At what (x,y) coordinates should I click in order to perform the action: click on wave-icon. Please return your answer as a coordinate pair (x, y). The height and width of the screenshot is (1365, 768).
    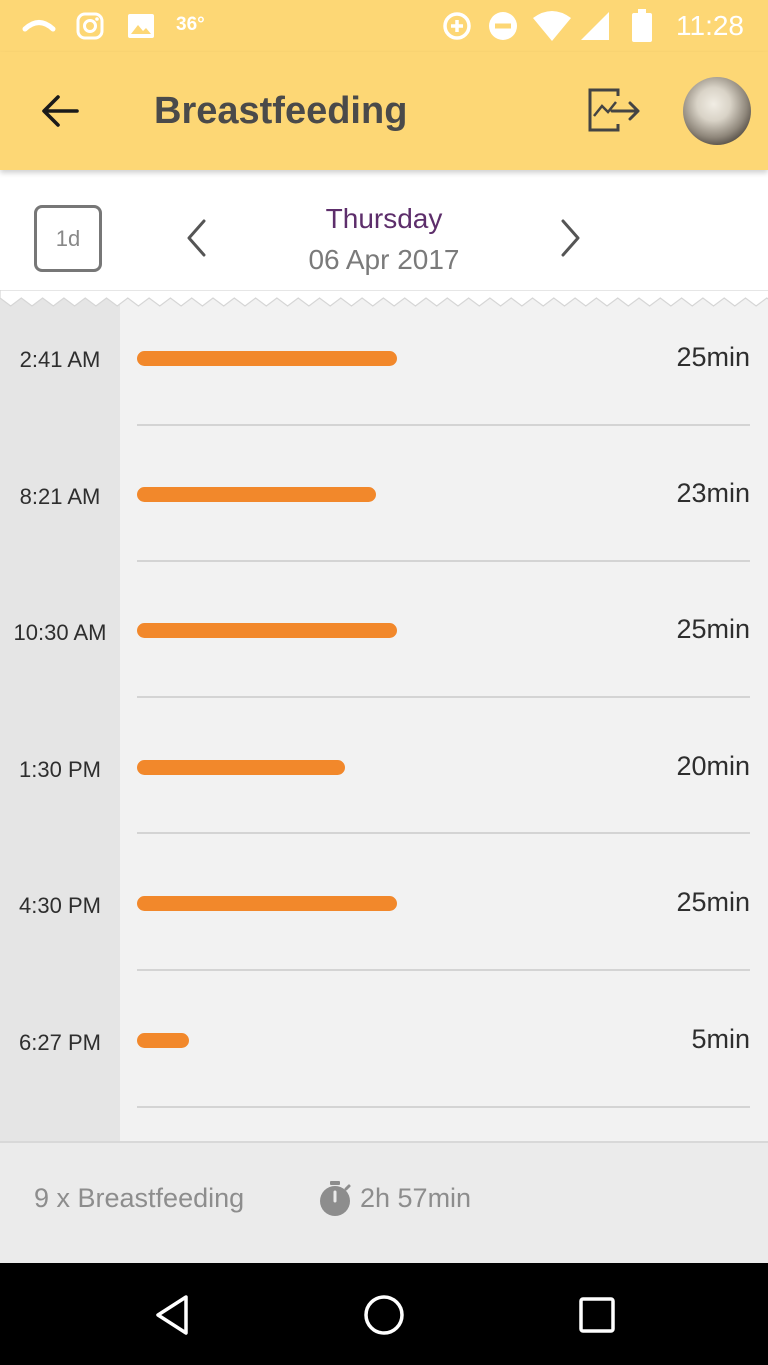
    Looking at the image, I should click on (39, 26).